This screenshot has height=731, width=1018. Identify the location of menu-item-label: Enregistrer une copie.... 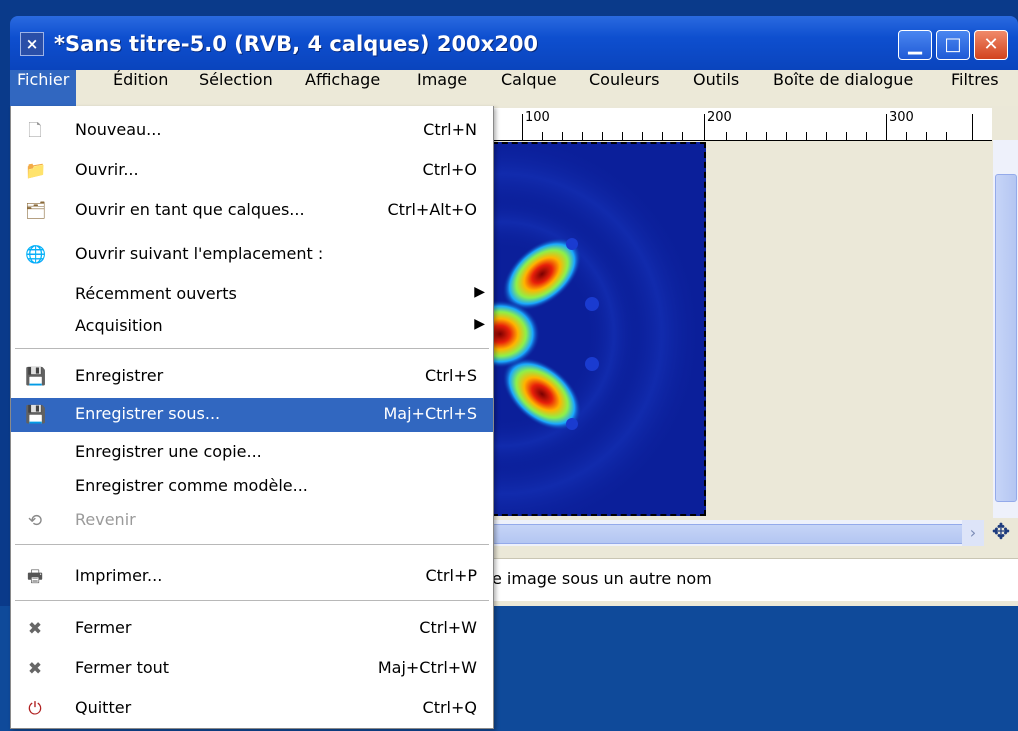
(168, 451).